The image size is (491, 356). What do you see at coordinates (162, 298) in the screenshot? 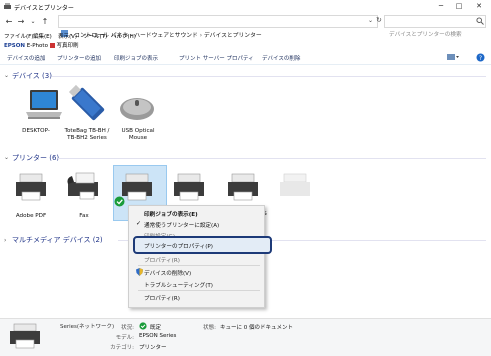
I see `ctx-properties: プロパティ(R)` at bounding box center [162, 298].